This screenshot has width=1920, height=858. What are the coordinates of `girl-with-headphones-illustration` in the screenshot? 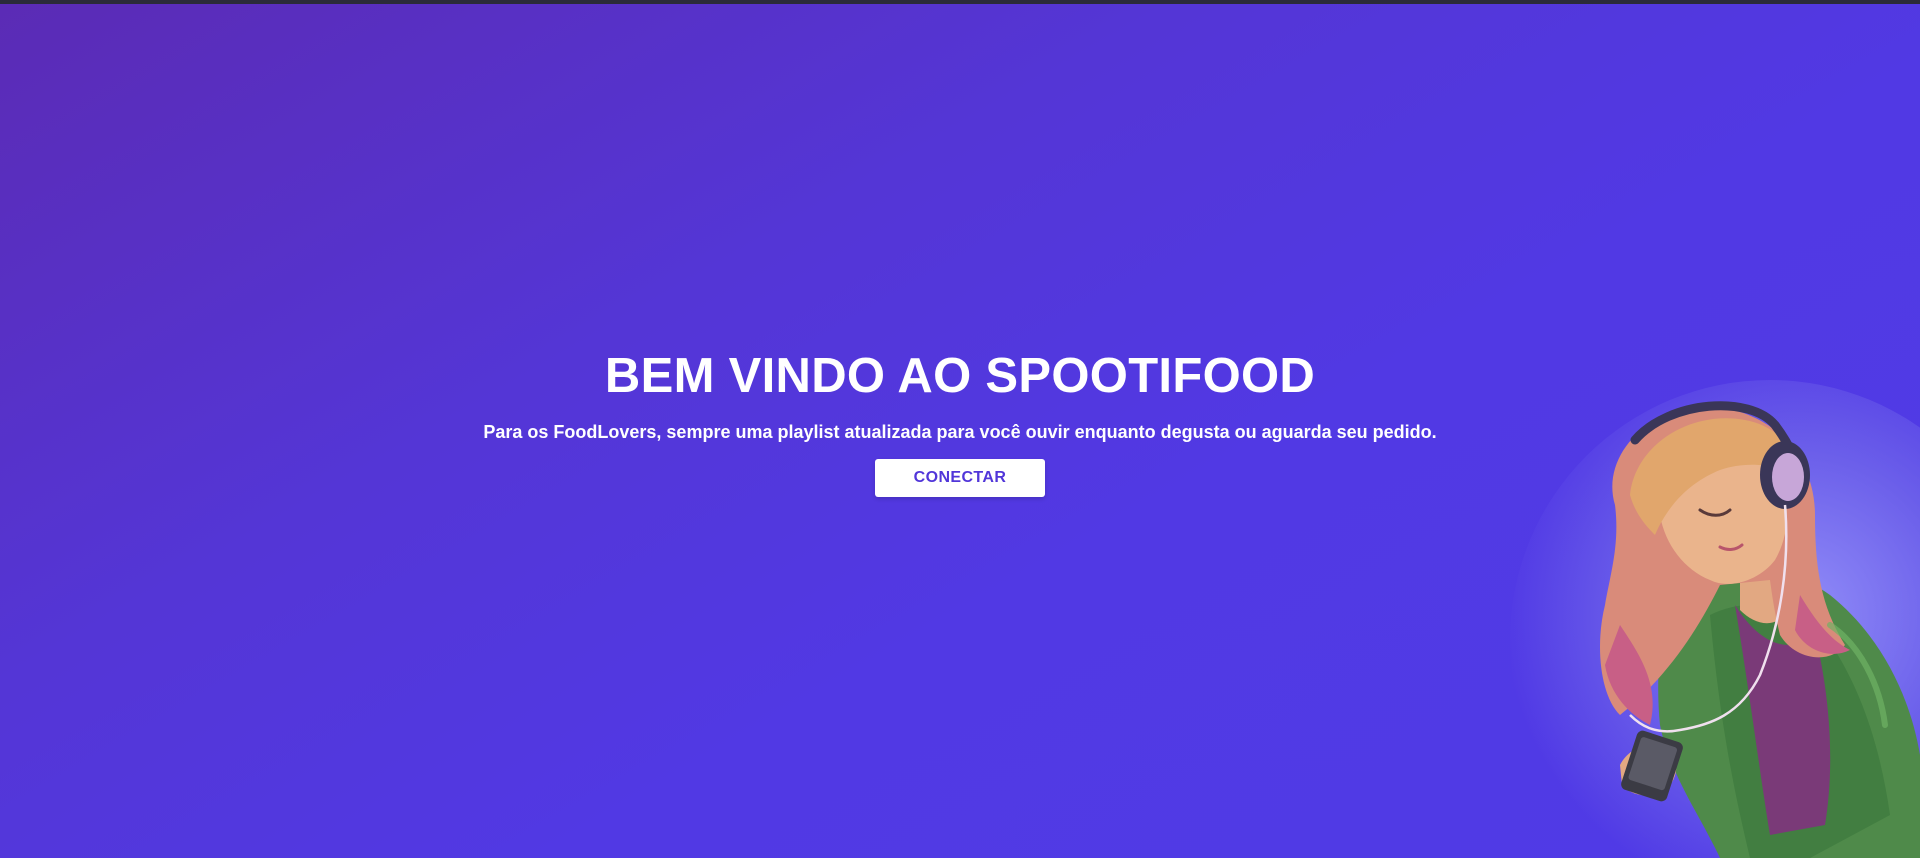 It's located at (1760, 629).